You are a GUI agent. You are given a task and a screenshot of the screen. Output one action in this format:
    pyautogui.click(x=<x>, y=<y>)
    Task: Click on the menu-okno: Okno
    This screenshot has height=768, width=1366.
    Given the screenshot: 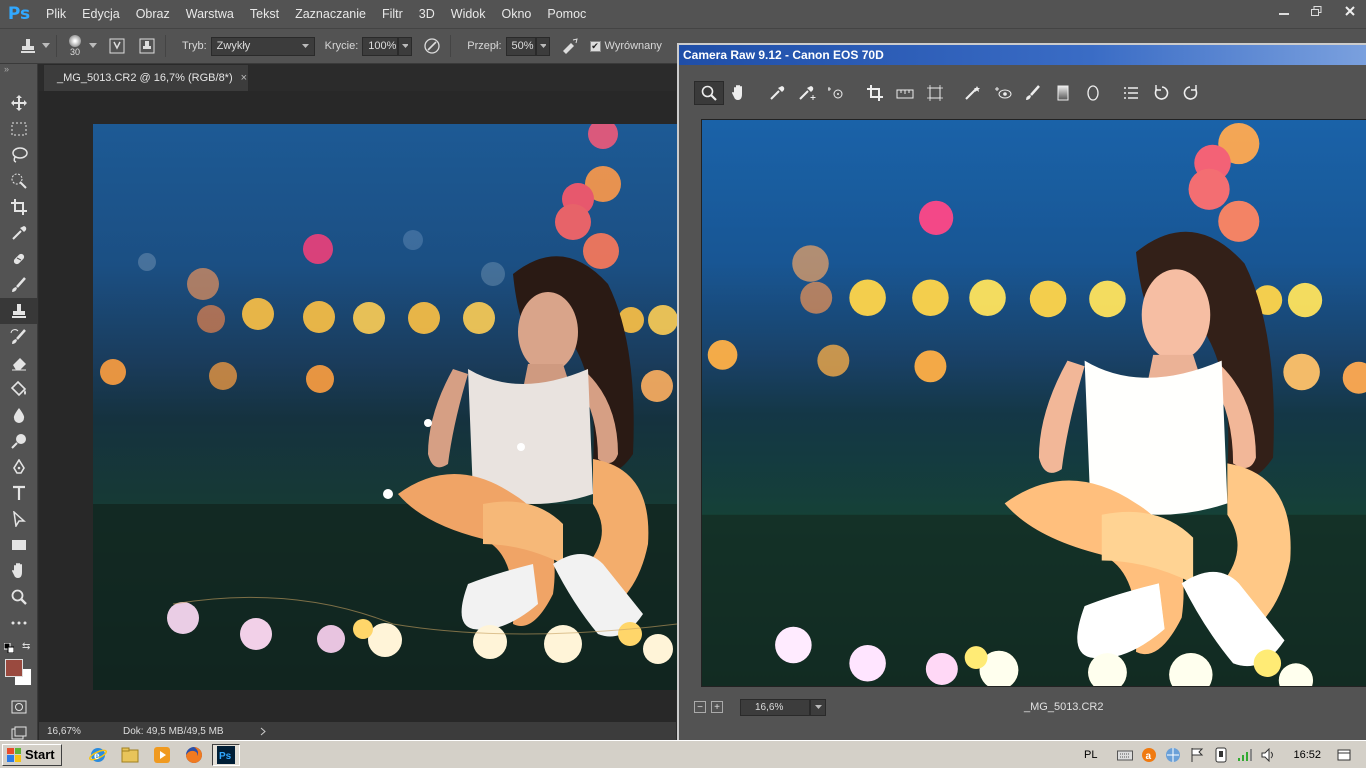 What is the action you would take?
    pyautogui.click(x=517, y=14)
    